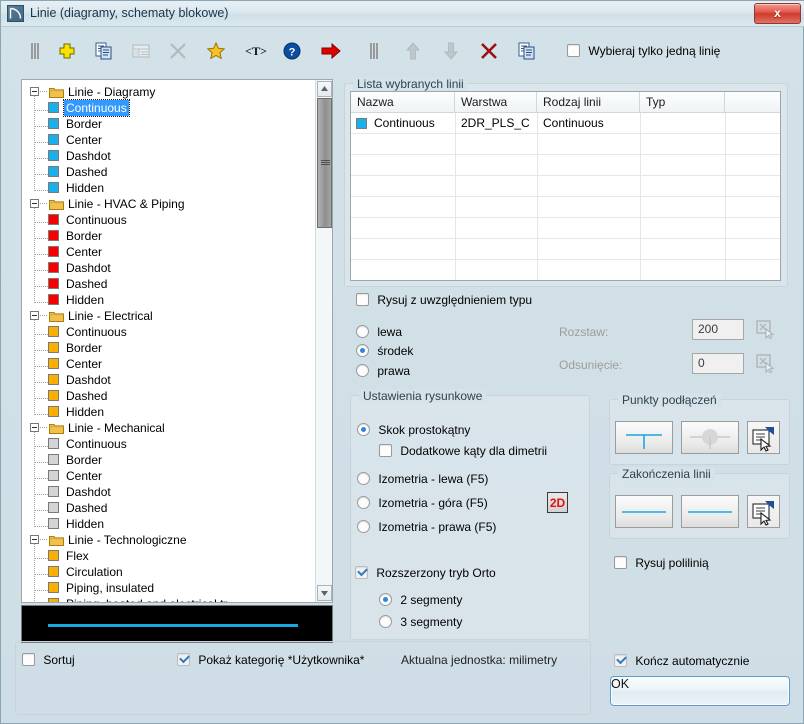  What do you see at coordinates (36, 51) in the screenshot?
I see `toolbar-parallel-lines-button` at bounding box center [36, 51].